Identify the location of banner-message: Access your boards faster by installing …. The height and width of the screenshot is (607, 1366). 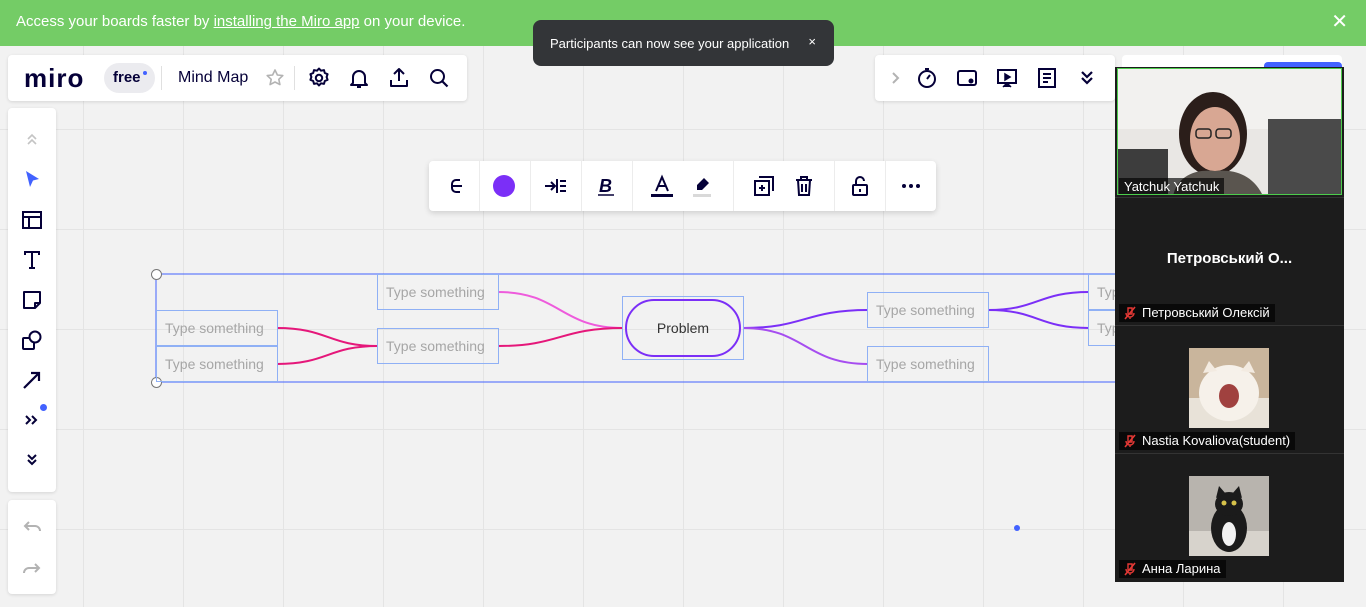
(240, 21).